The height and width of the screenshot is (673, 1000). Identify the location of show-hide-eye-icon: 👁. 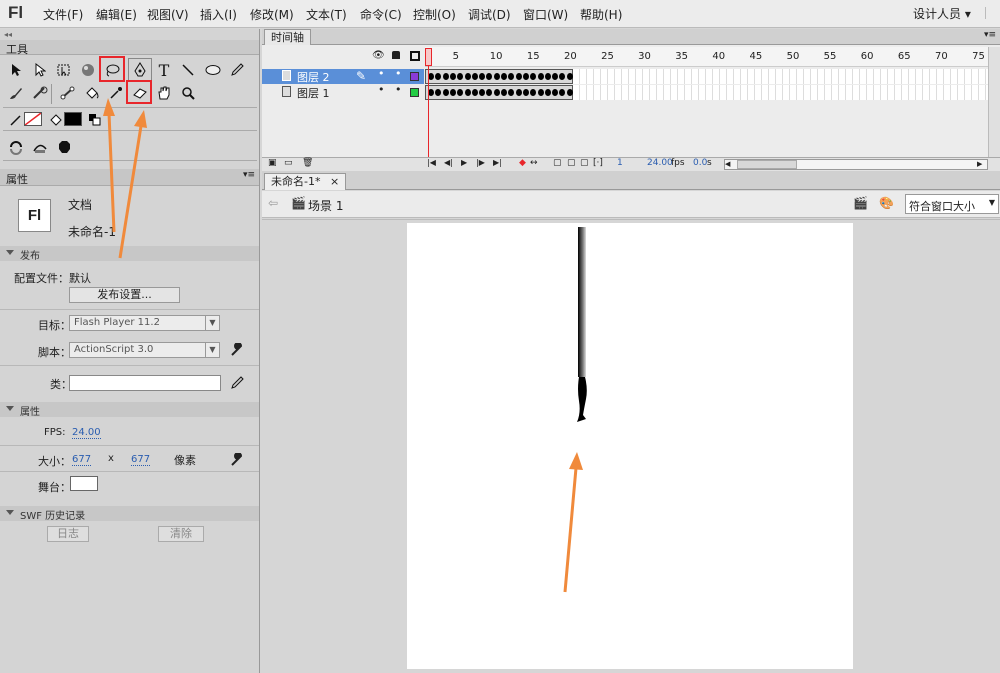
(378, 55).